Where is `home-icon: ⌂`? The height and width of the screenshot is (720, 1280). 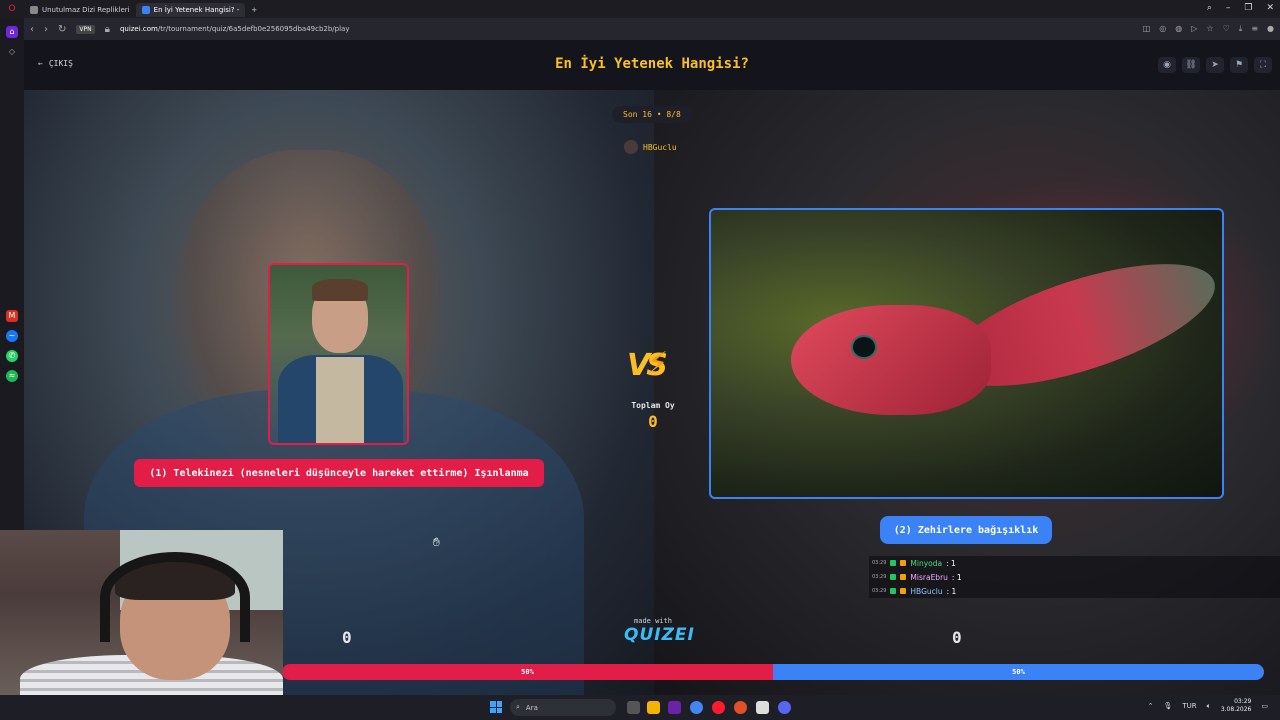
home-icon: ⌂ is located at coordinates (12, 32).